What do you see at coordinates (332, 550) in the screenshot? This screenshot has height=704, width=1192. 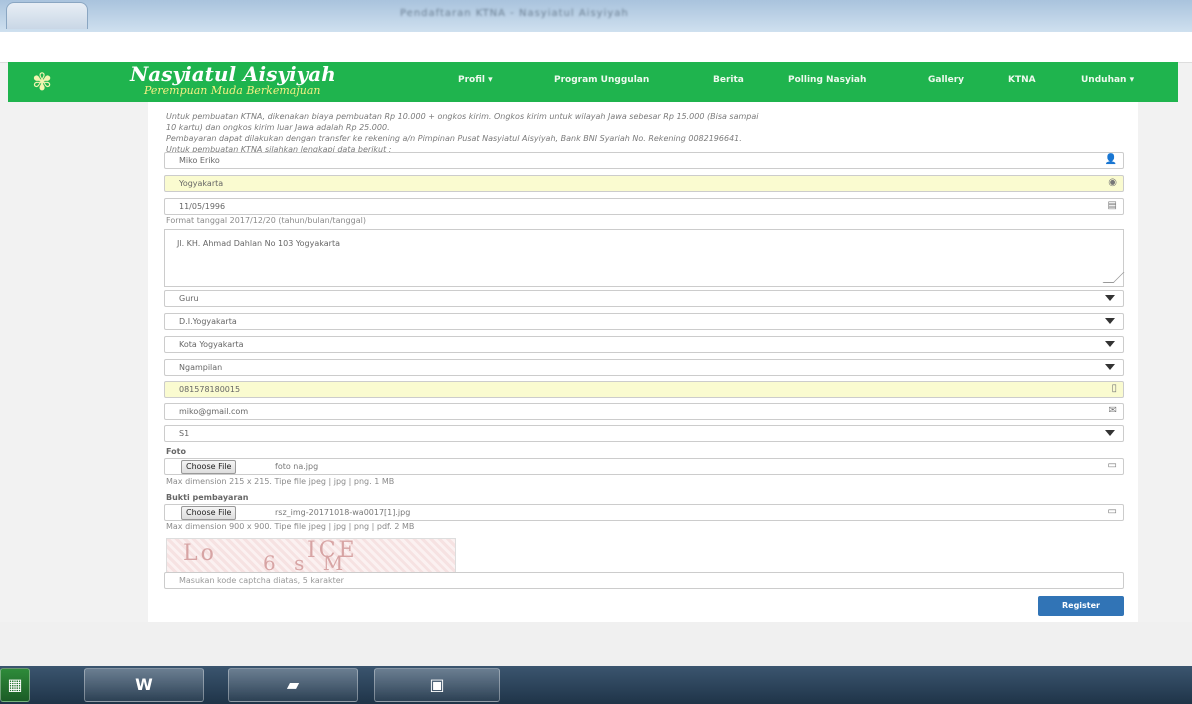 I see `captcha-glyphs-3: ICE` at bounding box center [332, 550].